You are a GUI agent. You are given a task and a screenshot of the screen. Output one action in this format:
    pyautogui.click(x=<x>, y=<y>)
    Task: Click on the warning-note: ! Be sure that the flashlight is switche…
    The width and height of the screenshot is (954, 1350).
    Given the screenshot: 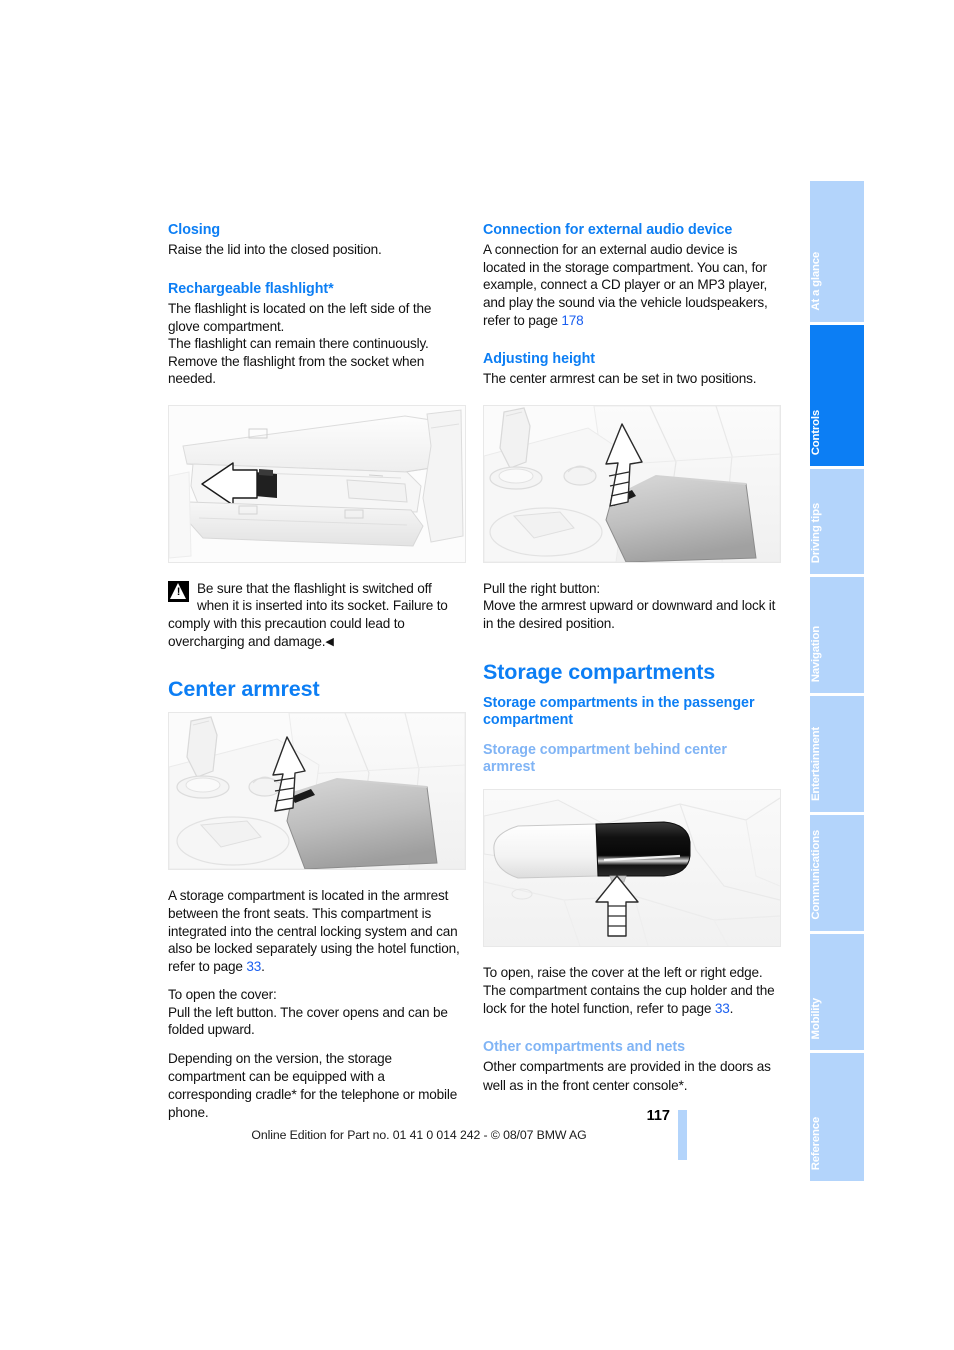 What is the action you would take?
    pyautogui.click(x=316, y=615)
    